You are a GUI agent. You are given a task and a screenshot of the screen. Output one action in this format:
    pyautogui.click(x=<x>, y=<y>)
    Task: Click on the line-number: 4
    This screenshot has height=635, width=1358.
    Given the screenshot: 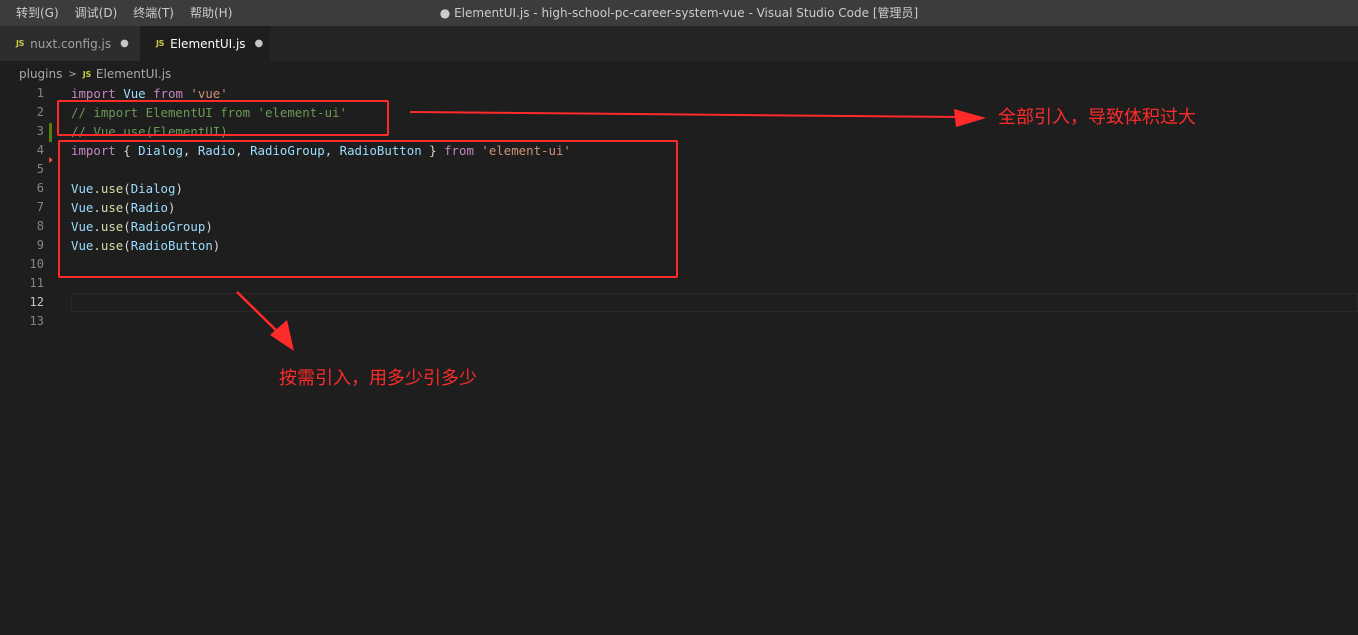 What is the action you would take?
    pyautogui.click(x=40, y=150)
    